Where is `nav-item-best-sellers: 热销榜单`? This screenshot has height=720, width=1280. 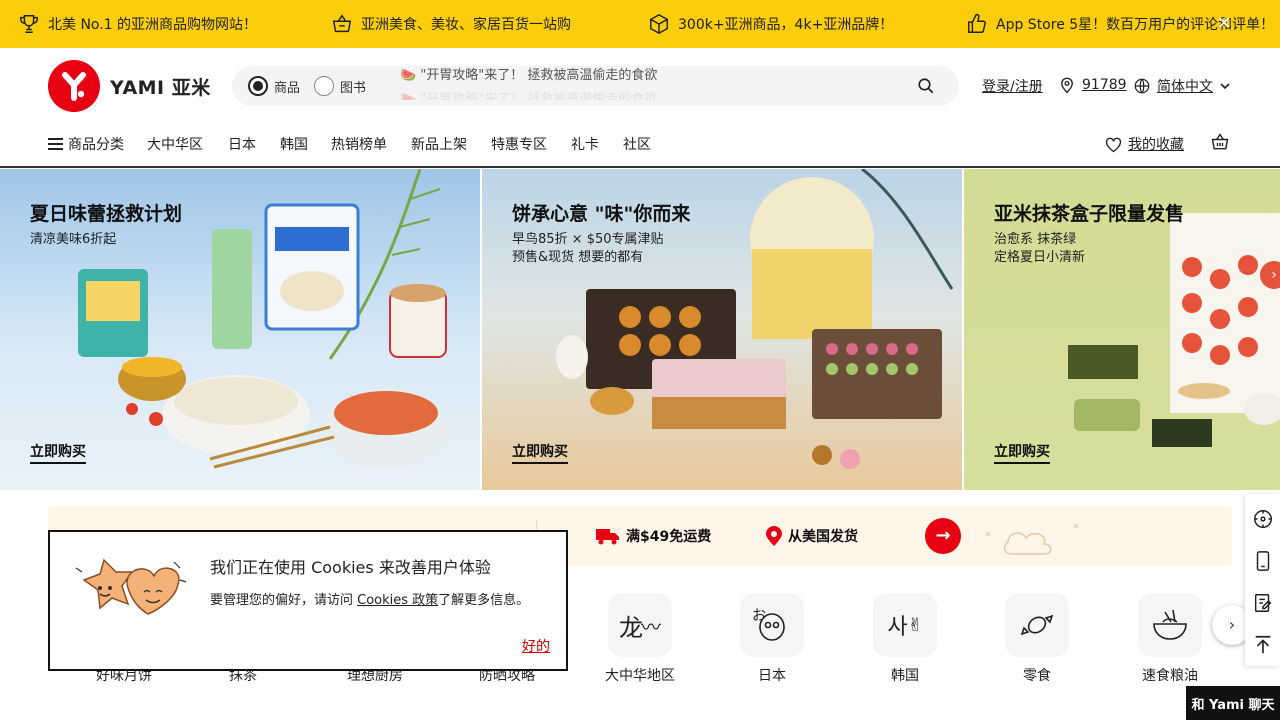 nav-item-best-sellers: 热销榜单 is located at coordinates (359, 144).